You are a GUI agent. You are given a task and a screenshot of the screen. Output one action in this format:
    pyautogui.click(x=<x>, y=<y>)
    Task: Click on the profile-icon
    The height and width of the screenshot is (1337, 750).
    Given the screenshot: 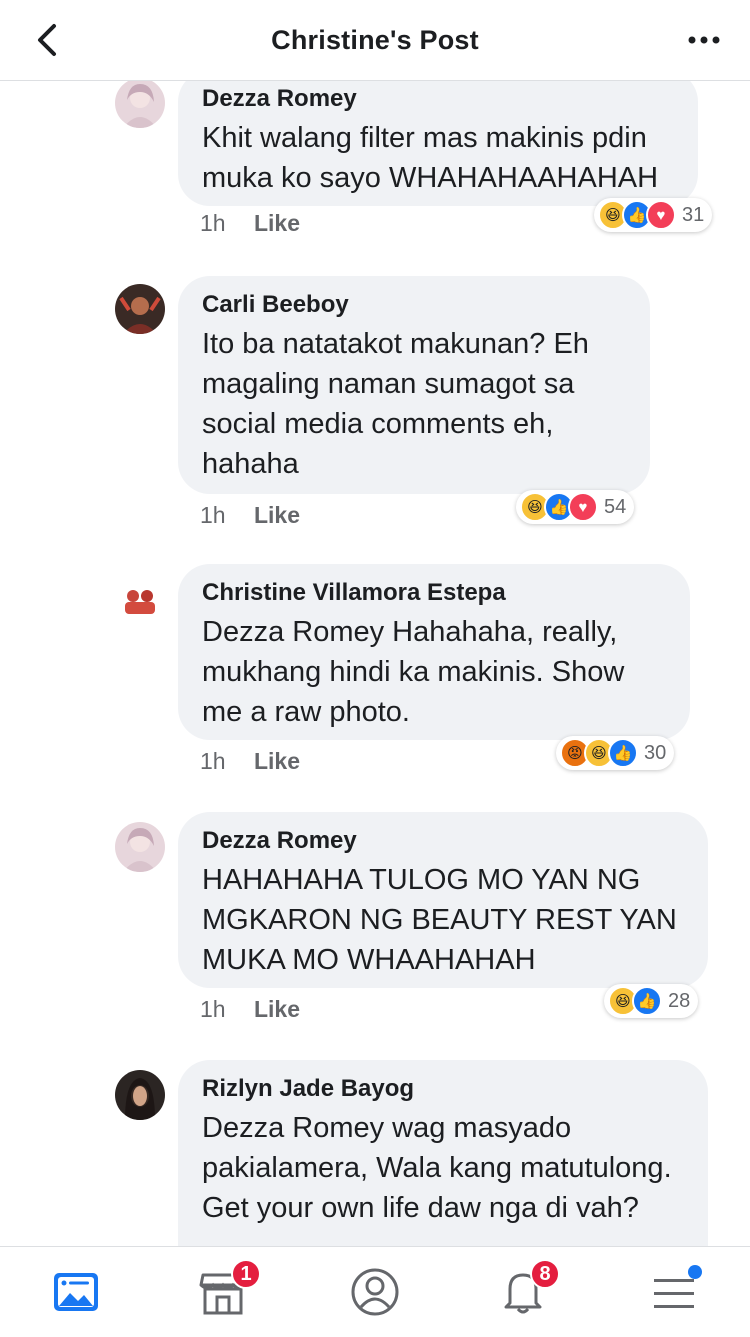 What is the action you would take?
    pyautogui.click(x=375, y=1292)
    